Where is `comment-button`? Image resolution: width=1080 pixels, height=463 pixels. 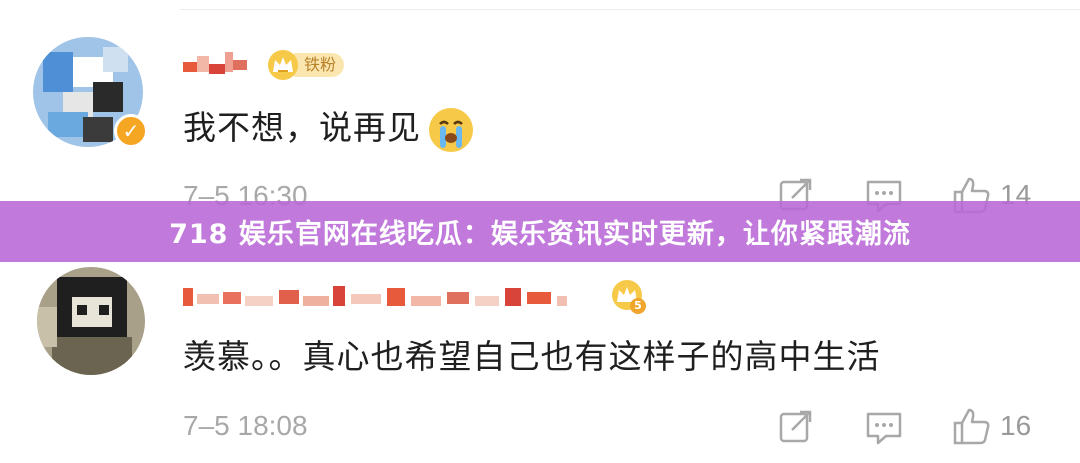
comment-button is located at coordinates (884, 428).